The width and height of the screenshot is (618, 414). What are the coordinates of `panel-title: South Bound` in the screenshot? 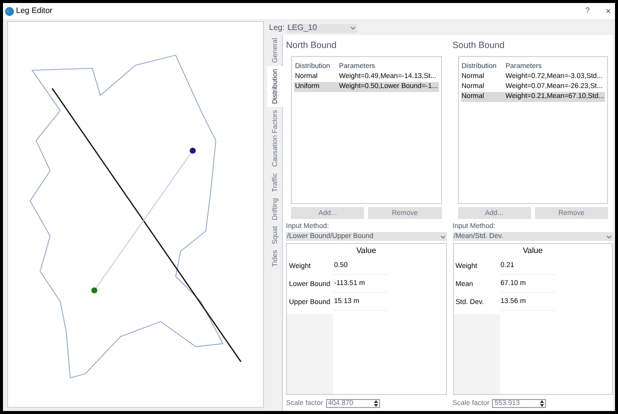 It's located at (479, 45).